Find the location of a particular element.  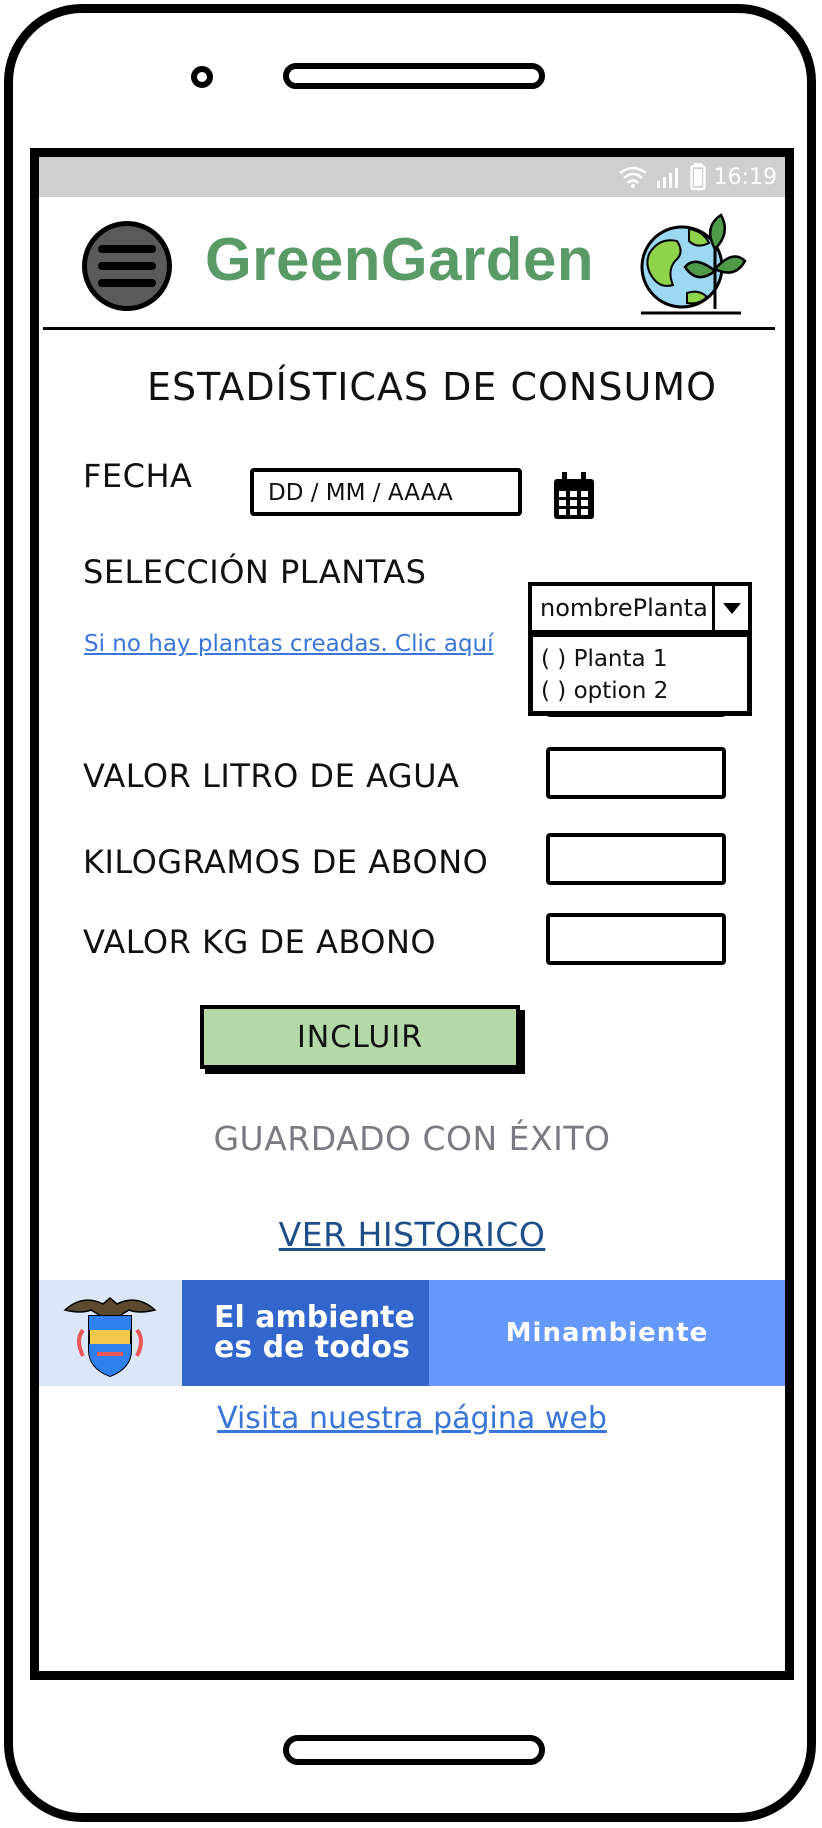

chevron-down-icon is located at coordinates (730, 608).